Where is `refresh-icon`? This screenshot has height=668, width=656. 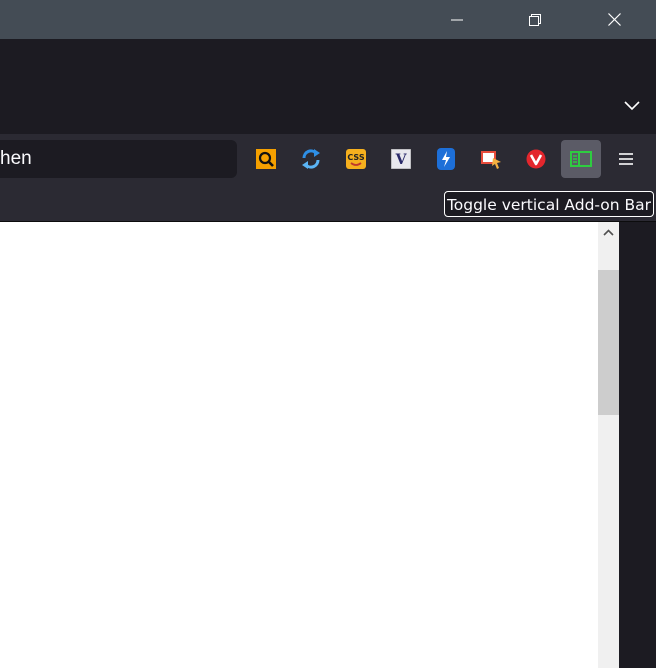 refresh-icon is located at coordinates (311, 159).